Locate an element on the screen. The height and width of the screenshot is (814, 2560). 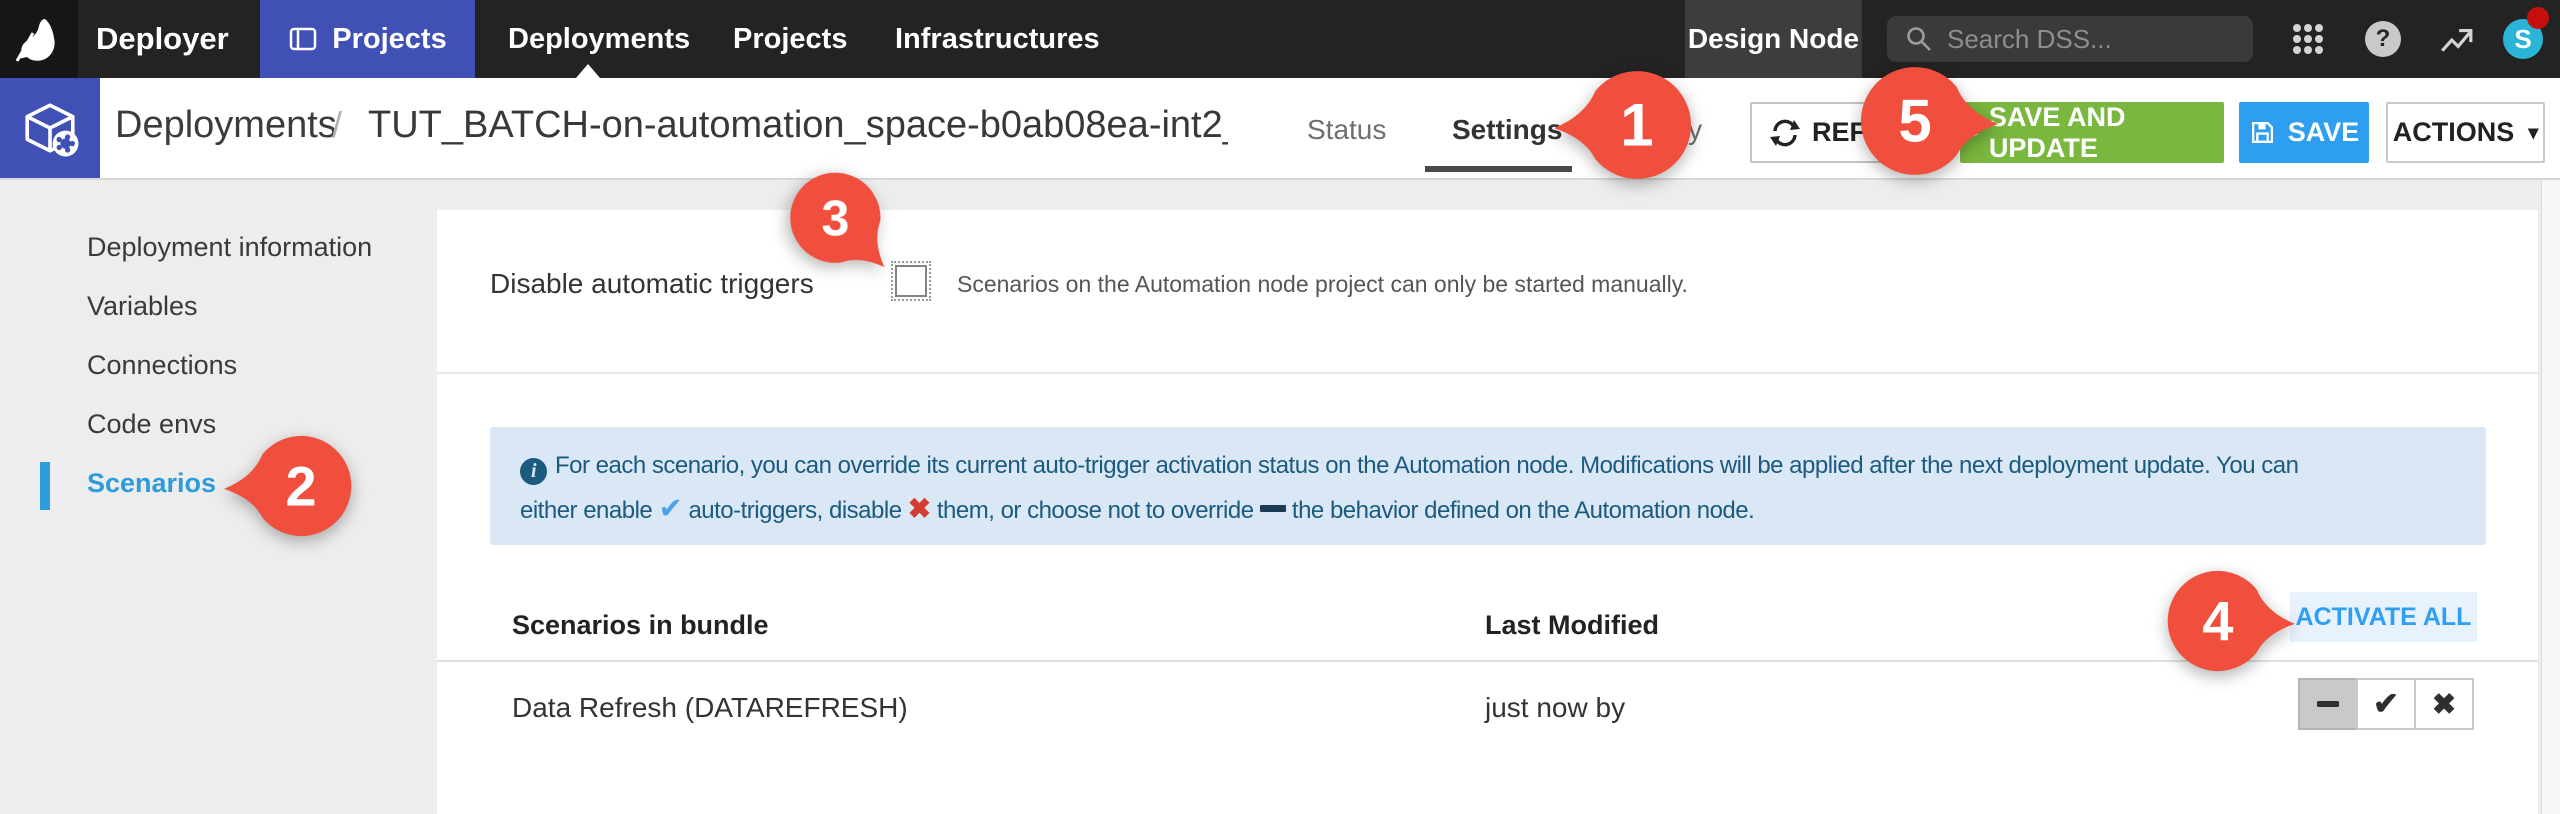
save-button: SAVE is located at coordinates (2304, 132).